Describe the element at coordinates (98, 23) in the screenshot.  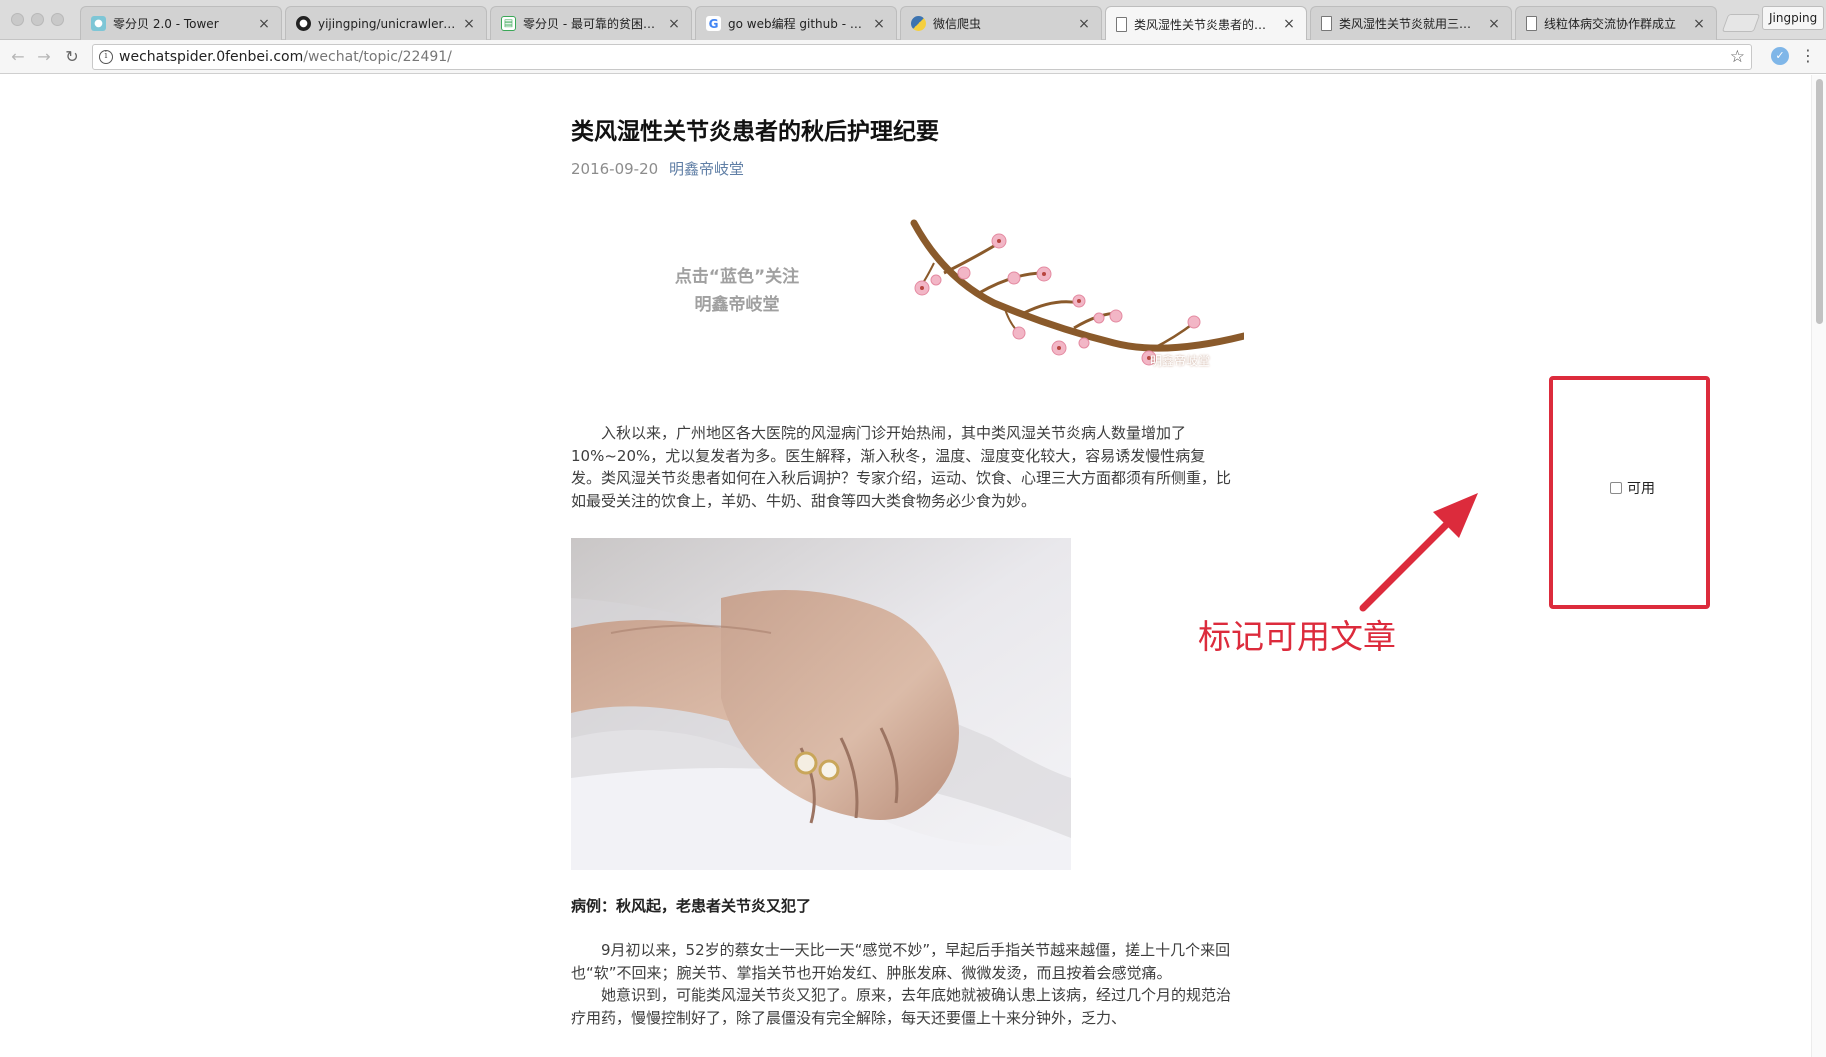
I see `tower-icon: ●` at that location.